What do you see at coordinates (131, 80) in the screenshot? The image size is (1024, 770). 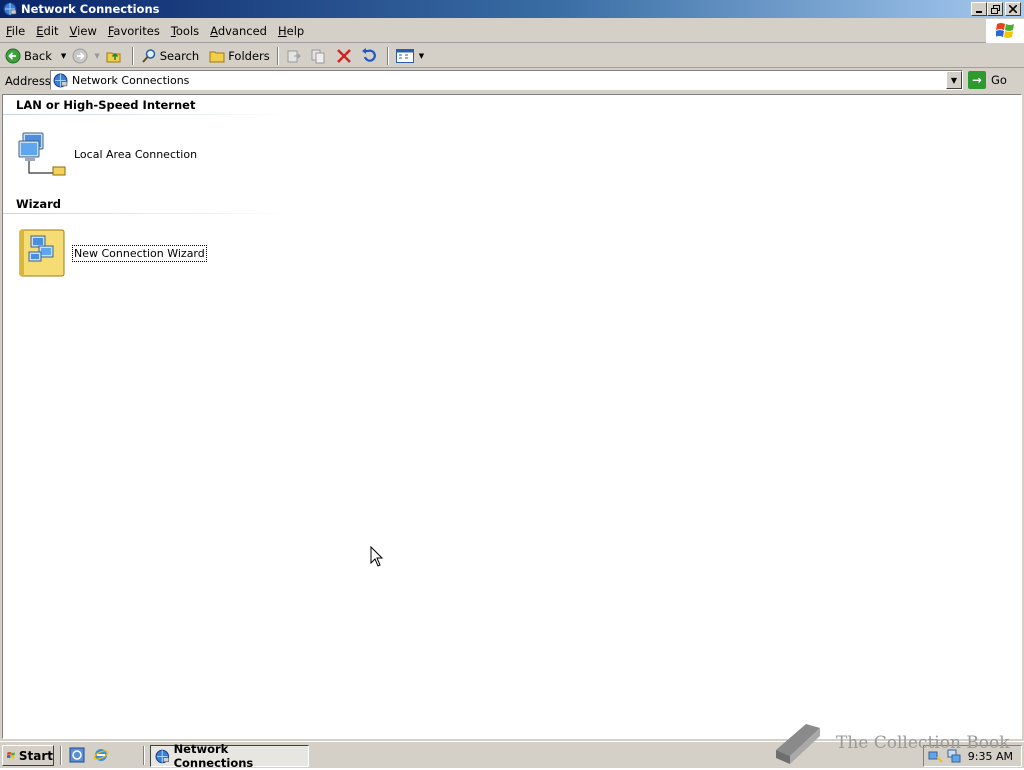 I see `address-value: Network Connections` at bounding box center [131, 80].